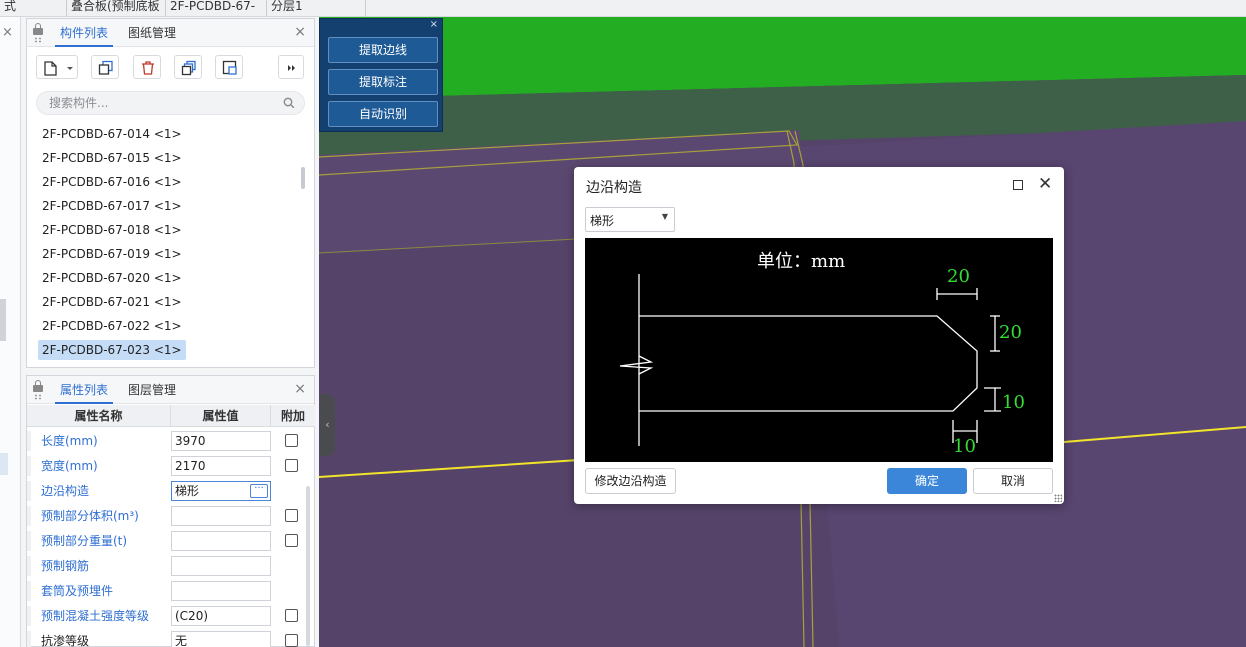 Image resolution: width=1246 pixels, height=647 pixels. Describe the element at coordinates (90, 516) in the screenshot. I see `property-name: 预制部分体积(m³)` at that location.